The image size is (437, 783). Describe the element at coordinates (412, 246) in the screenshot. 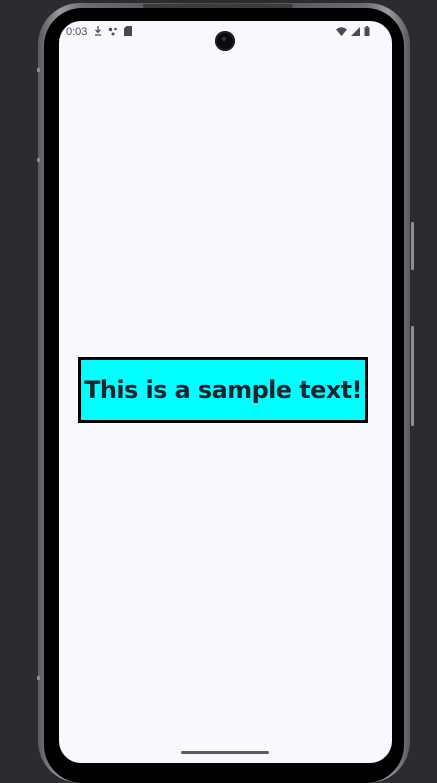

I see `power-button` at that location.